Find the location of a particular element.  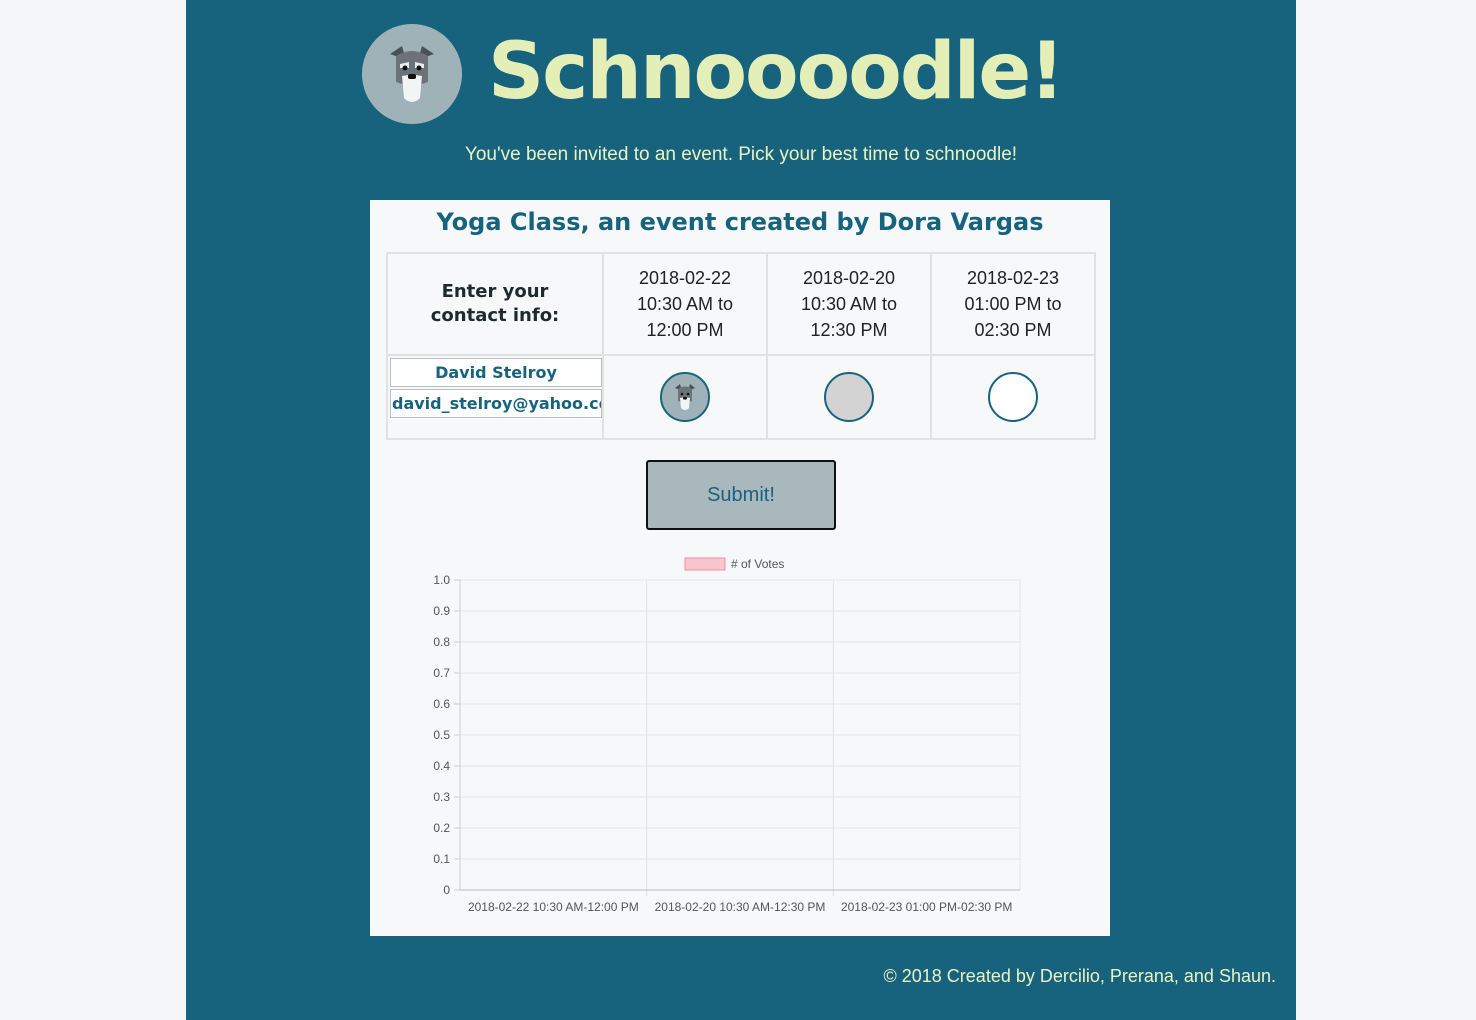

time-slot-header: 2018-02-20 10:30 AM to 12:30 PM is located at coordinates (849, 304).